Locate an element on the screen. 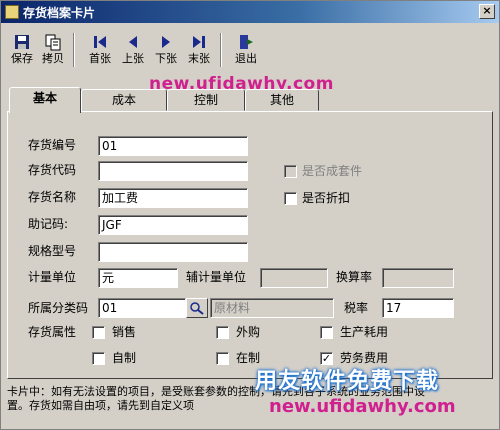 Image resolution: width=500 pixels, height=430 pixels. spec-field is located at coordinates (173, 252).